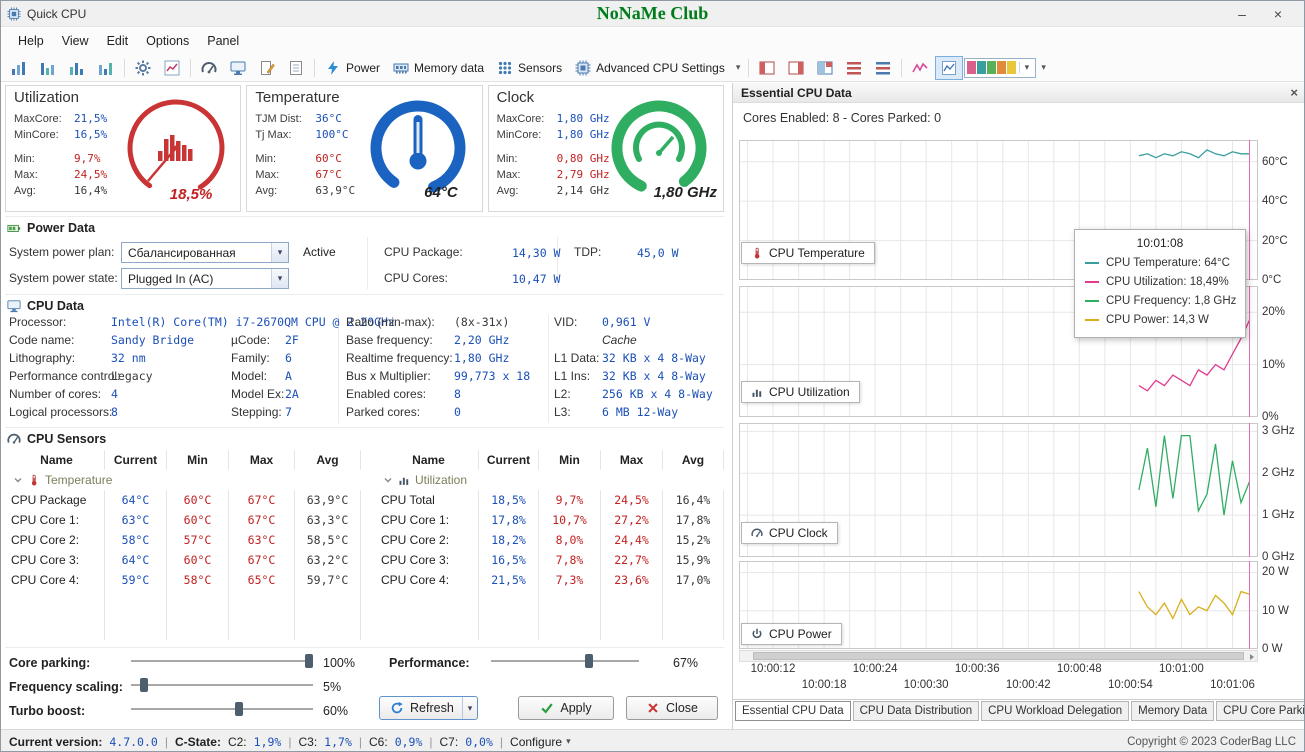  Describe the element at coordinates (1181, 669) in the screenshot. I see `time-tick: 10:01:00` at that location.